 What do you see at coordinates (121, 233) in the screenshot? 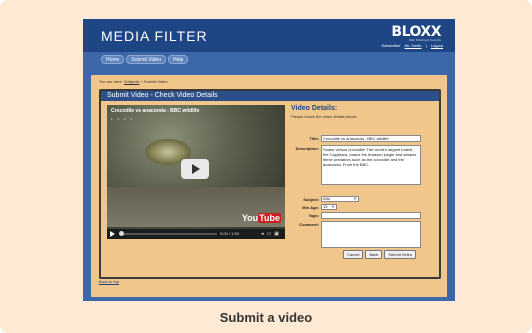
I see `progress-knob` at bounding box center [121, 233].